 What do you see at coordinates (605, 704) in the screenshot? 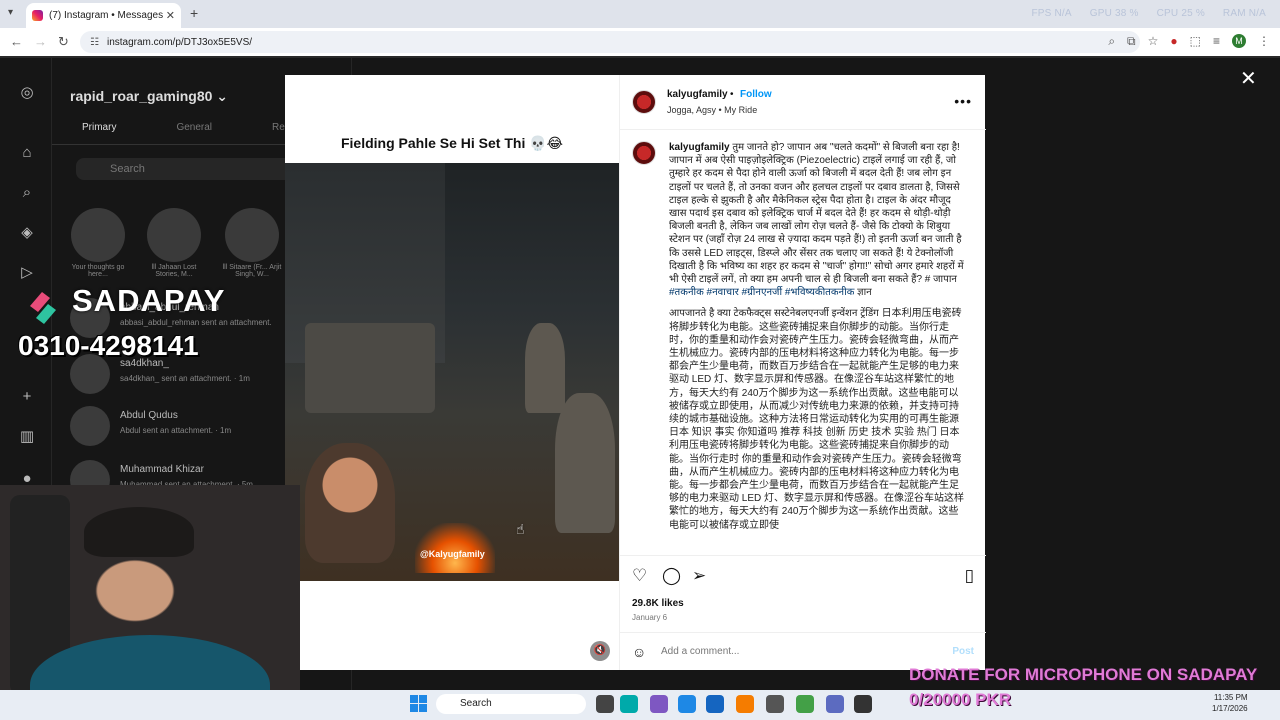
I see `task-view-icon` at bounding box center [605, 704].